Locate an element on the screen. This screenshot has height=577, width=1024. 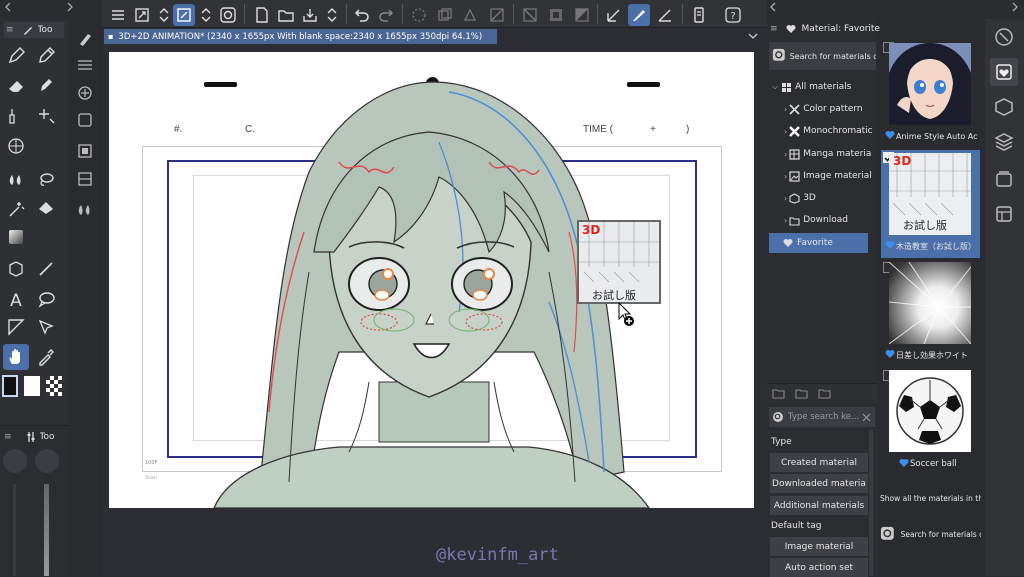
tree-item-manga-material: › Manga materia is located at coordinates (830, 154).